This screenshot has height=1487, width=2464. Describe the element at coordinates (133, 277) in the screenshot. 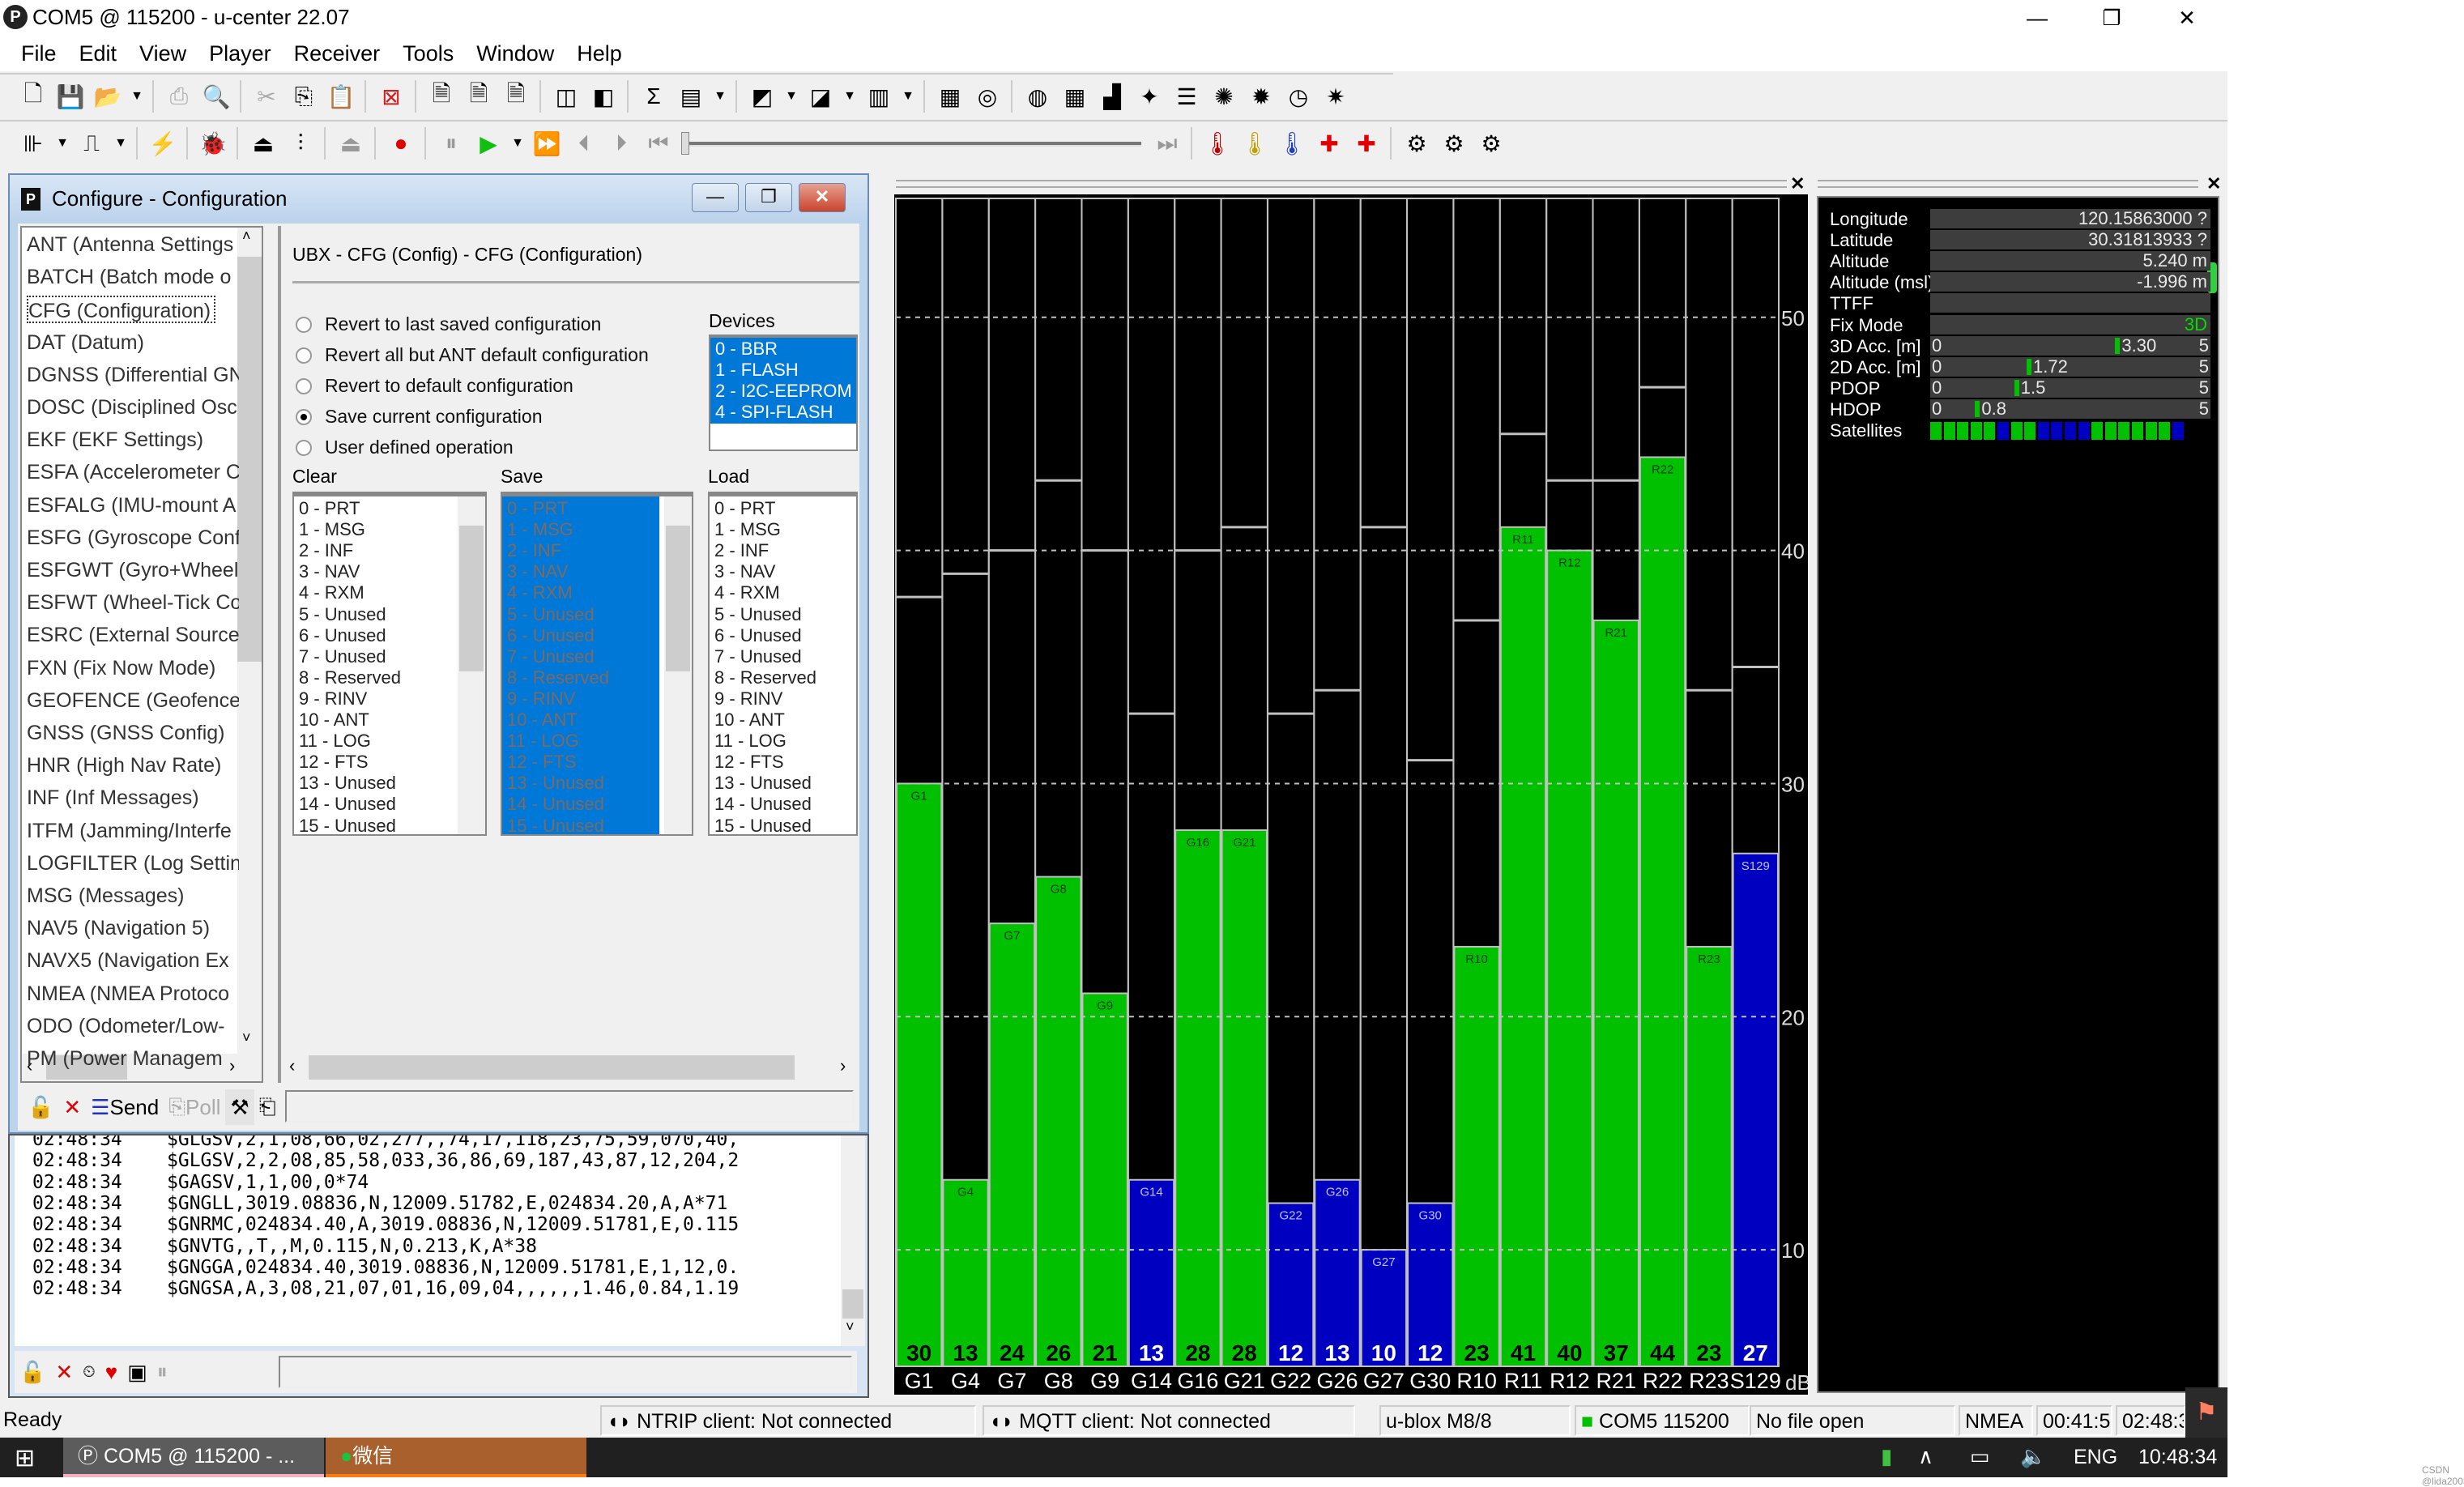

I see `tree-item: BATCH (Batch mode o` at that location.